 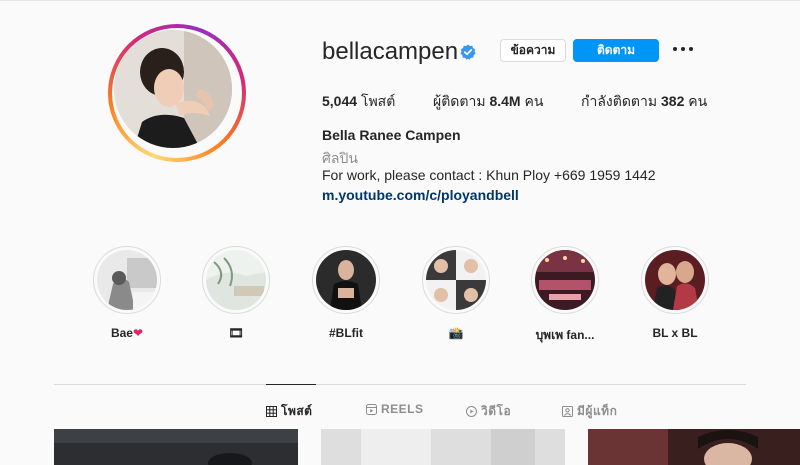 I want to click on posts-count: 5,044 โพสต์, so click(x=358, y=102).